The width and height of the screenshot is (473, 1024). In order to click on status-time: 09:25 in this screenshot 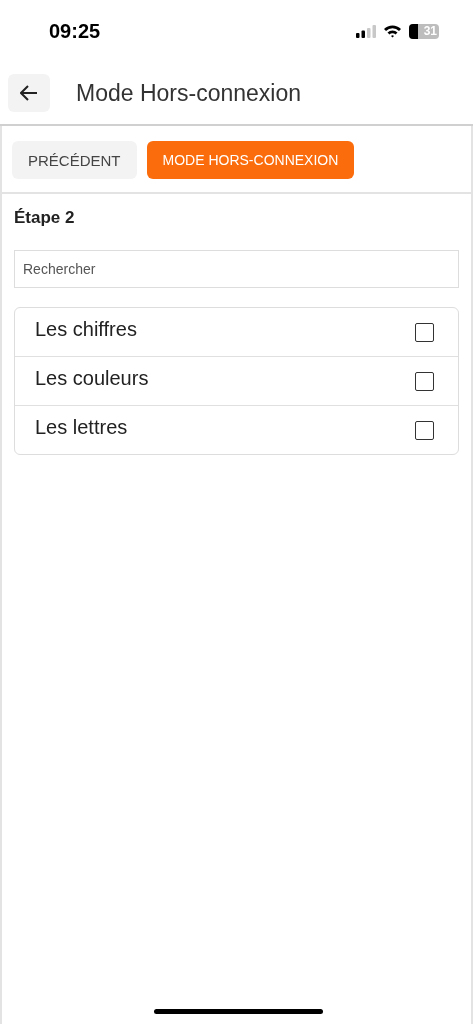, I will do `click(75, 31)`.